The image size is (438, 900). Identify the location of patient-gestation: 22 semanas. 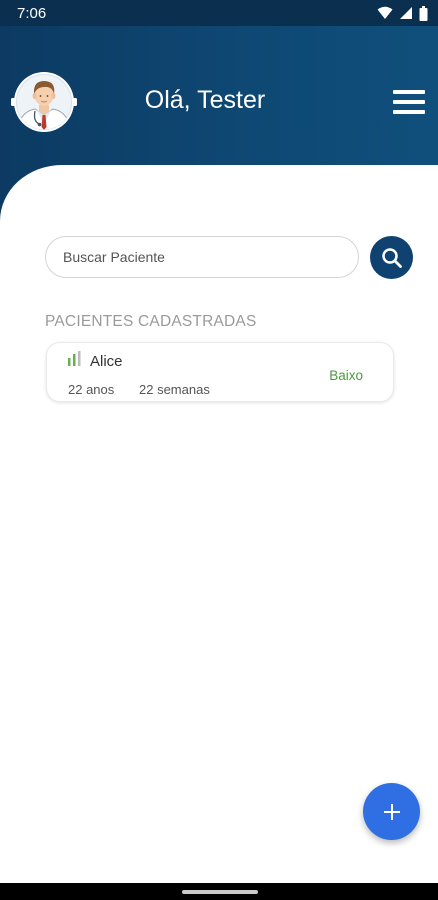
(174, 389).